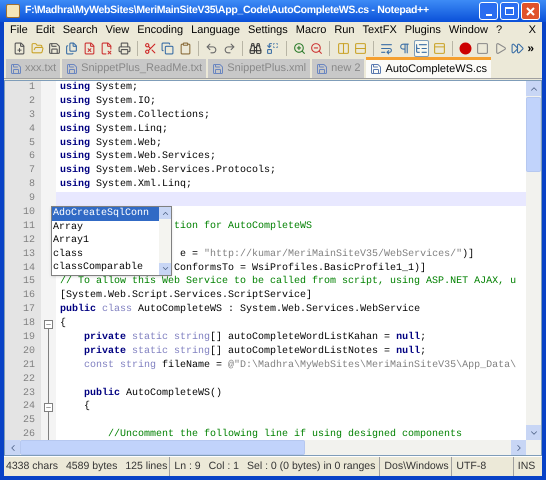 This screenshot has width=546, height=480. I want to click on code-line: using System.Collections;, so click(135, 115).